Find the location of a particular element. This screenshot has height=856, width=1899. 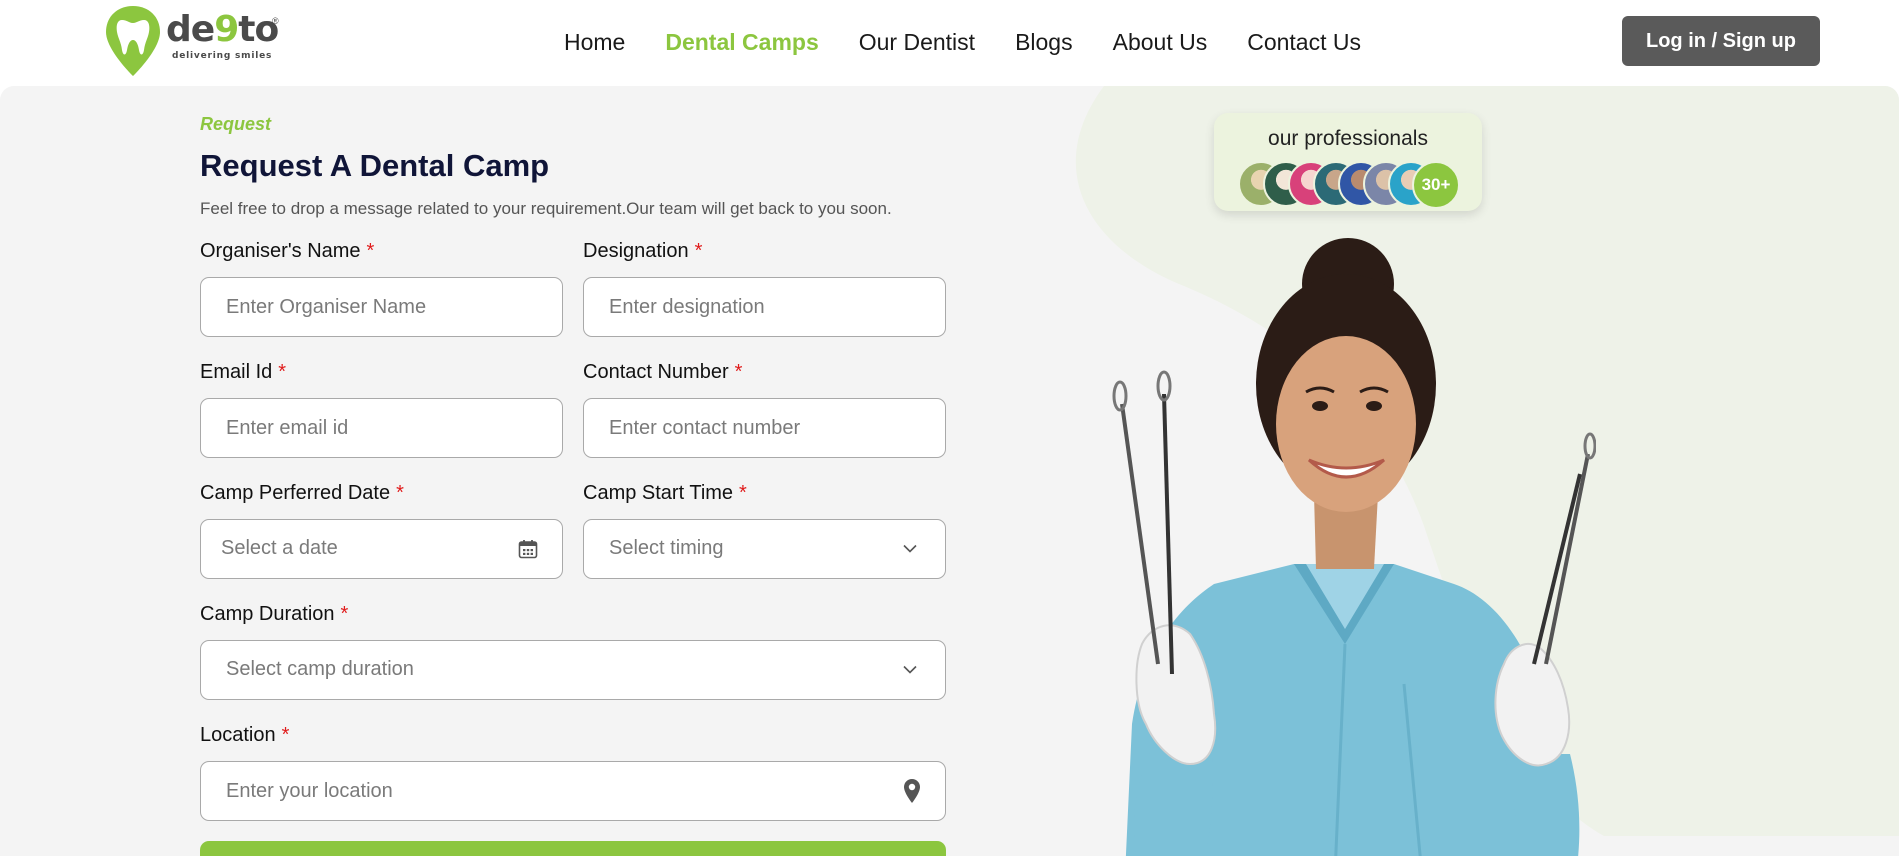

form-kicker: Request is located at coordinates (236, 124).